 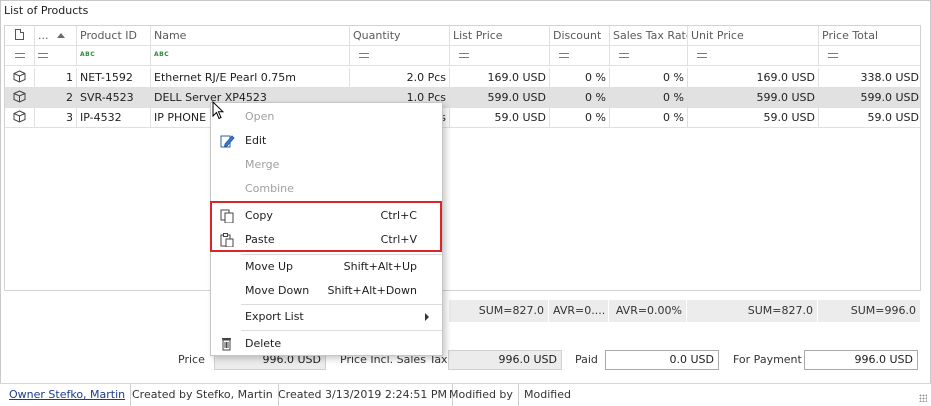 What do you see at coordinates (753, 118) in the screenshot?
I see `unit-price-cell: 59.0 USD` at bounding box center [753, 118].